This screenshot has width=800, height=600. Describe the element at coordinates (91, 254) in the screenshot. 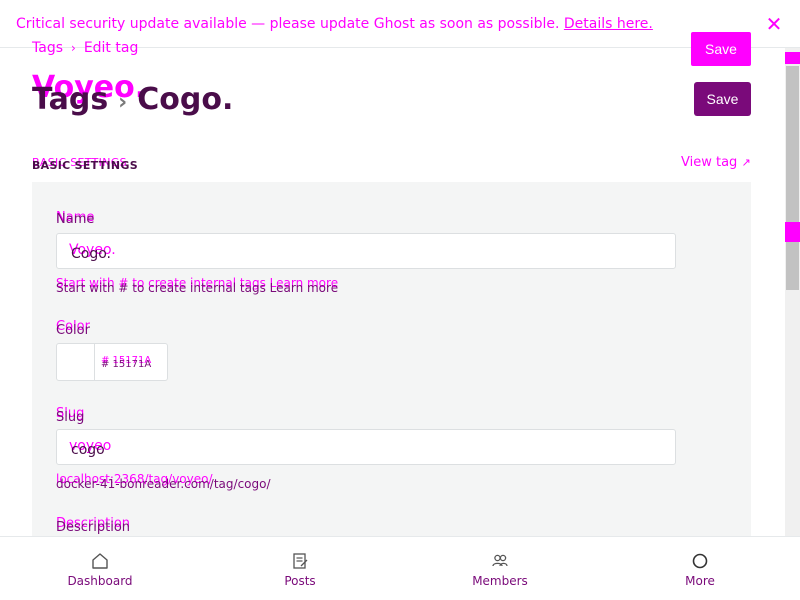

I see `name-input-value: Cogo.` at that location.